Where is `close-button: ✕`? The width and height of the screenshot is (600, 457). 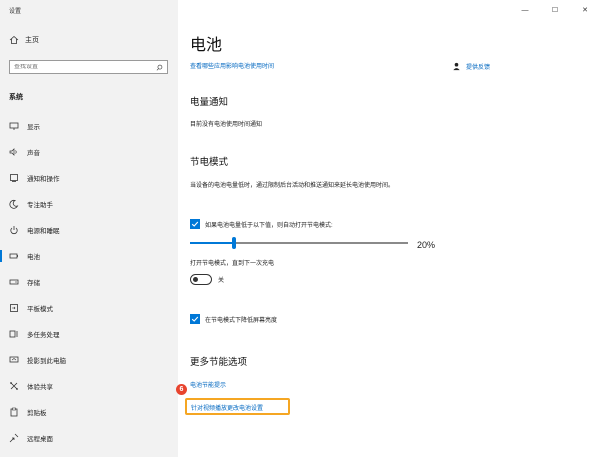 close-button: ✕ is located at coordinates (585, 10).